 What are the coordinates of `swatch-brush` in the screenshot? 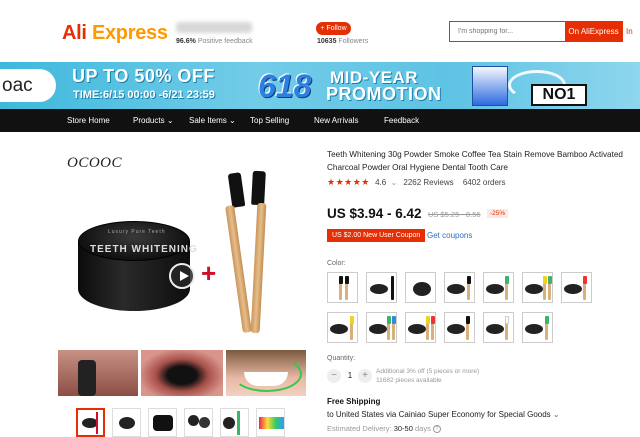 It's located at (392, 288).